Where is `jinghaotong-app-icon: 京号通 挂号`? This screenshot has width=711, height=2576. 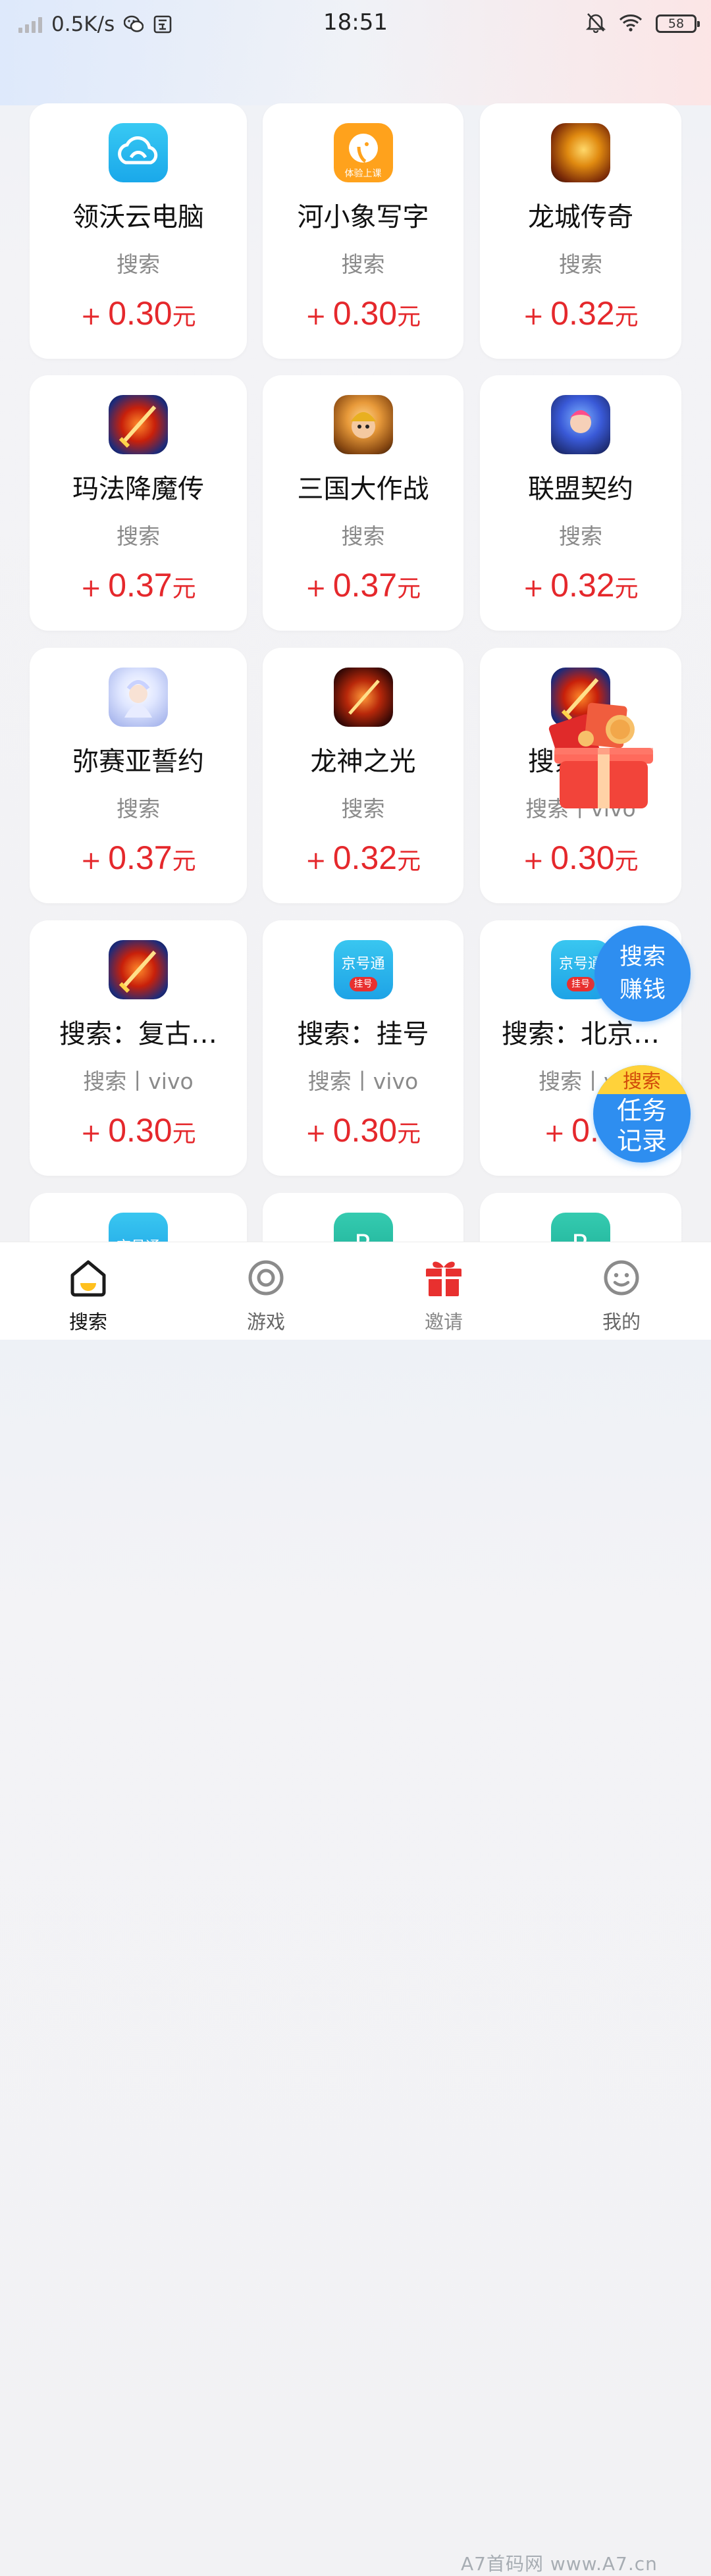 jinghaotong-app-icon: 京号通 挂号 is located at coordinates (363, 969).